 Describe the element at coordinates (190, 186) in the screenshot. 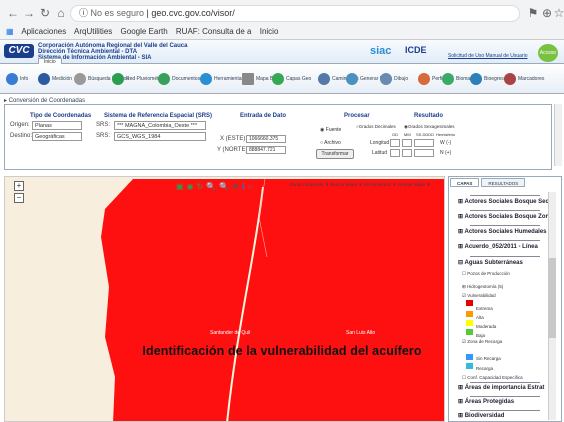

I see `zoom-extent-icon: ◉` at that location.